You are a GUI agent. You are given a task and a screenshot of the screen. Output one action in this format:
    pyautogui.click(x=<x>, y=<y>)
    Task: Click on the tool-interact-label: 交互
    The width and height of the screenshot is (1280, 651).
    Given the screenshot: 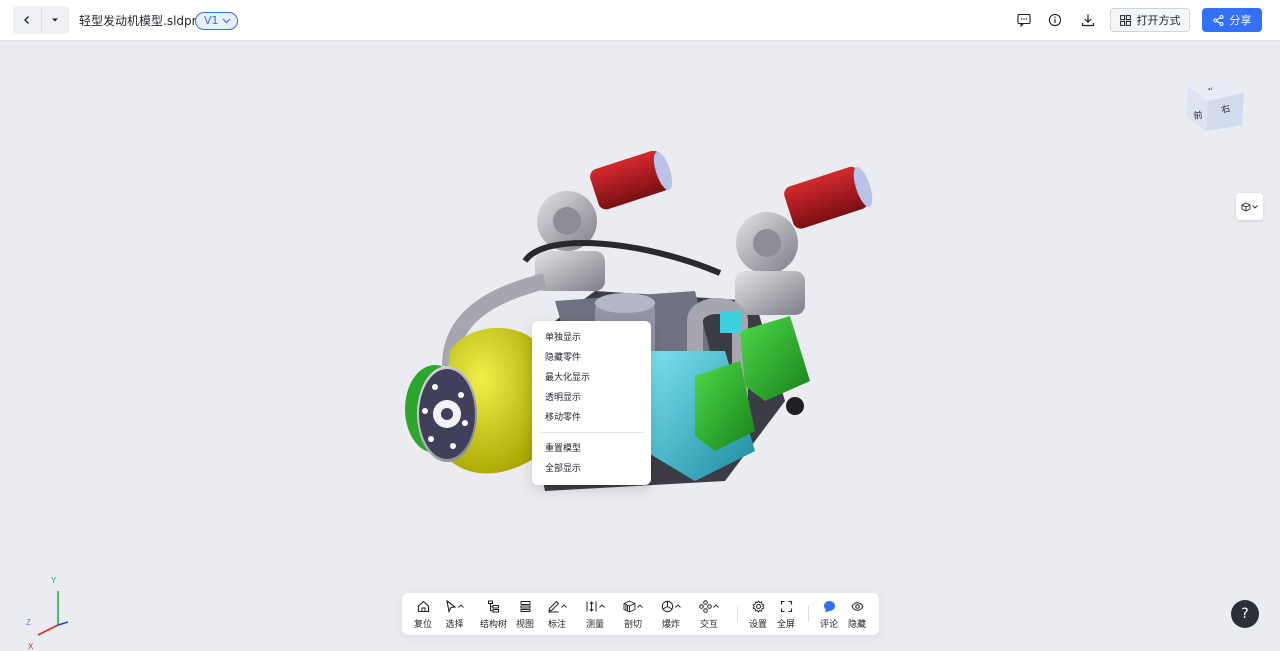 What is the action you would take?
    pyautogui.click(x=708, y=625)
    